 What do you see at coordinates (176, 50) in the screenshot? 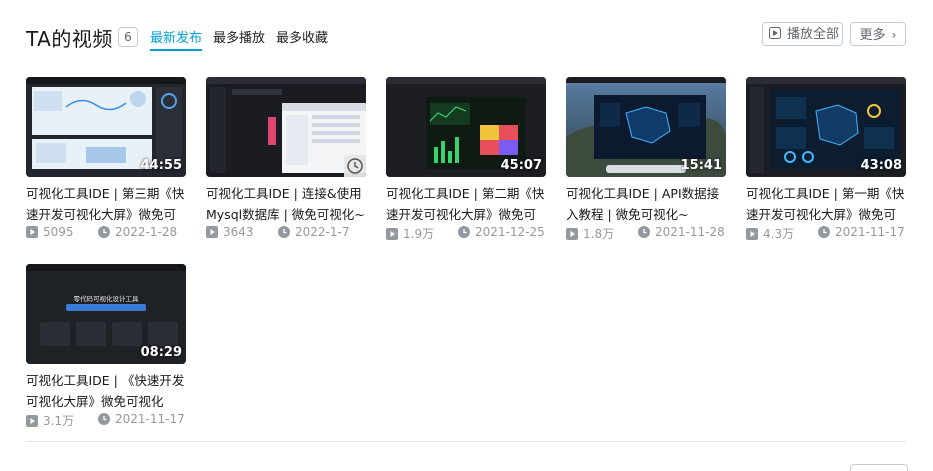
I see `active-tab-underline` at bounding box center [176, 50].